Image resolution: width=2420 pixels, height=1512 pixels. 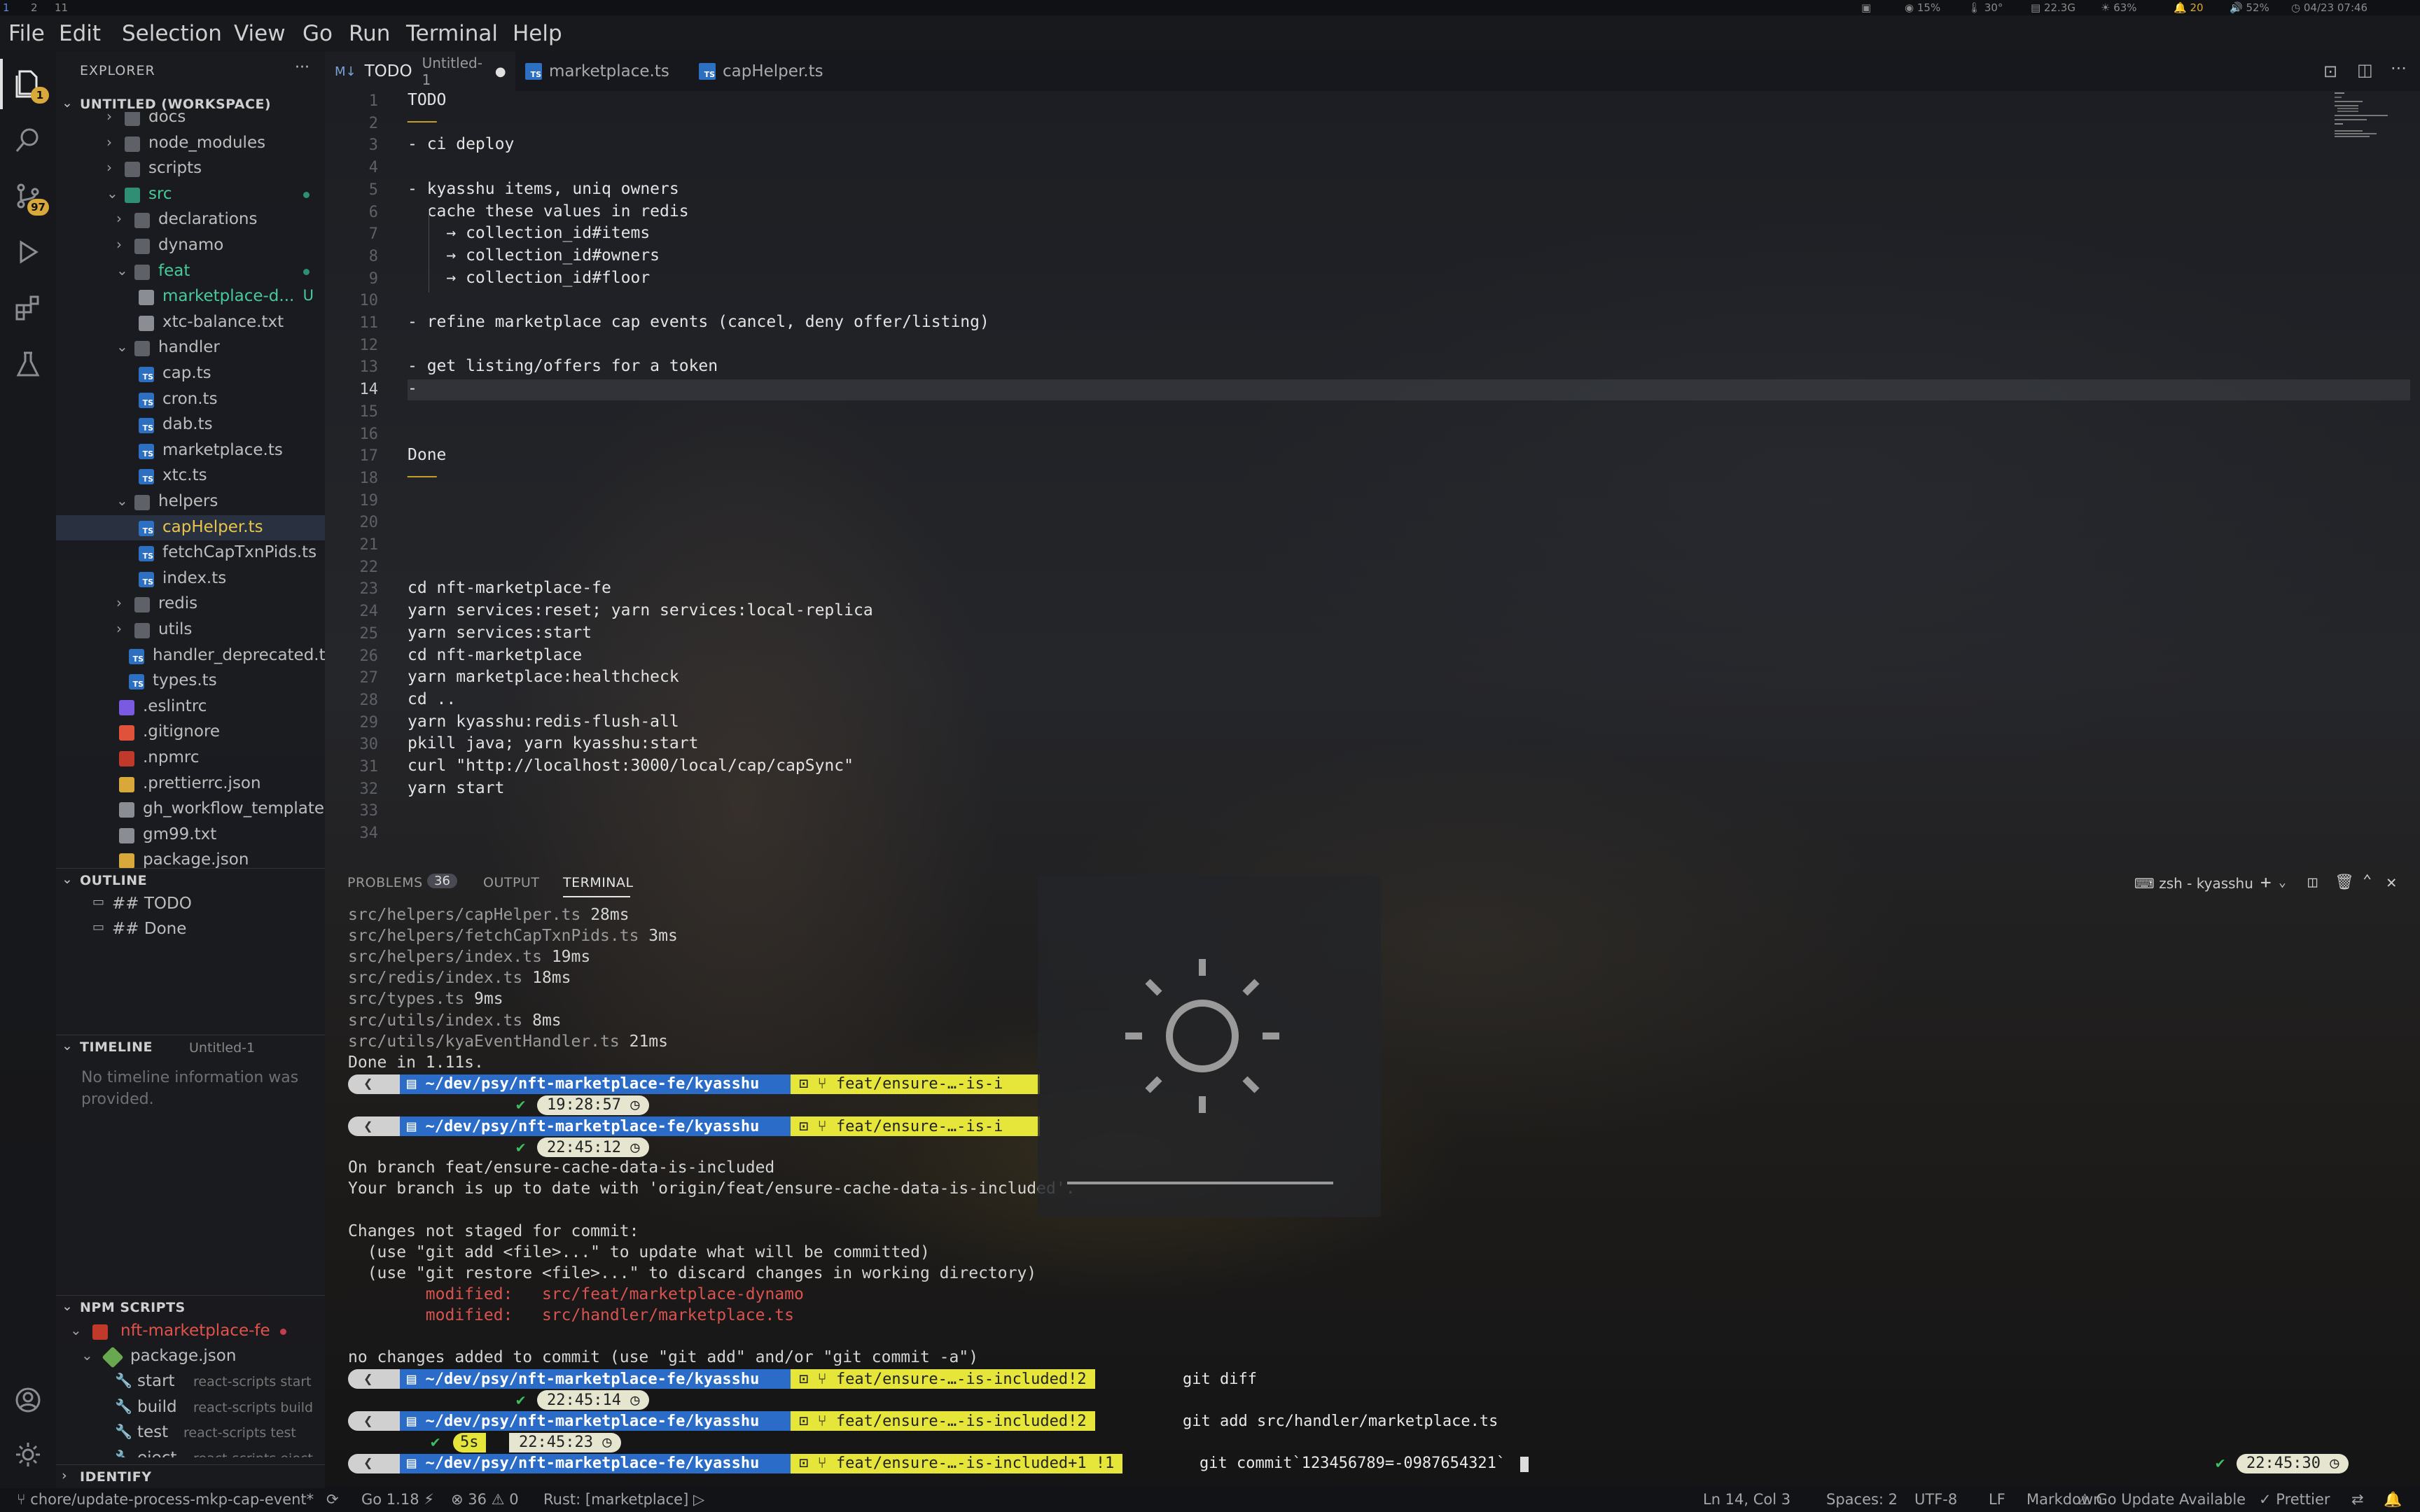 What do you see at coordinates (190, 1476) in the screenshot?
I see `identify-section-header: › IDENTIFY` at bounding box center [190, 1476].